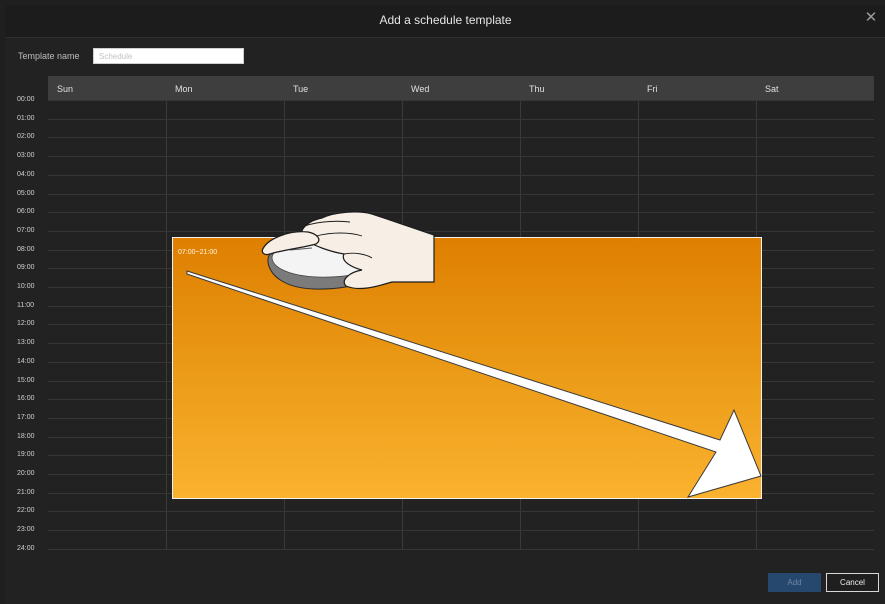  I want to click on hour-label: 08:00, so click(26, 249).